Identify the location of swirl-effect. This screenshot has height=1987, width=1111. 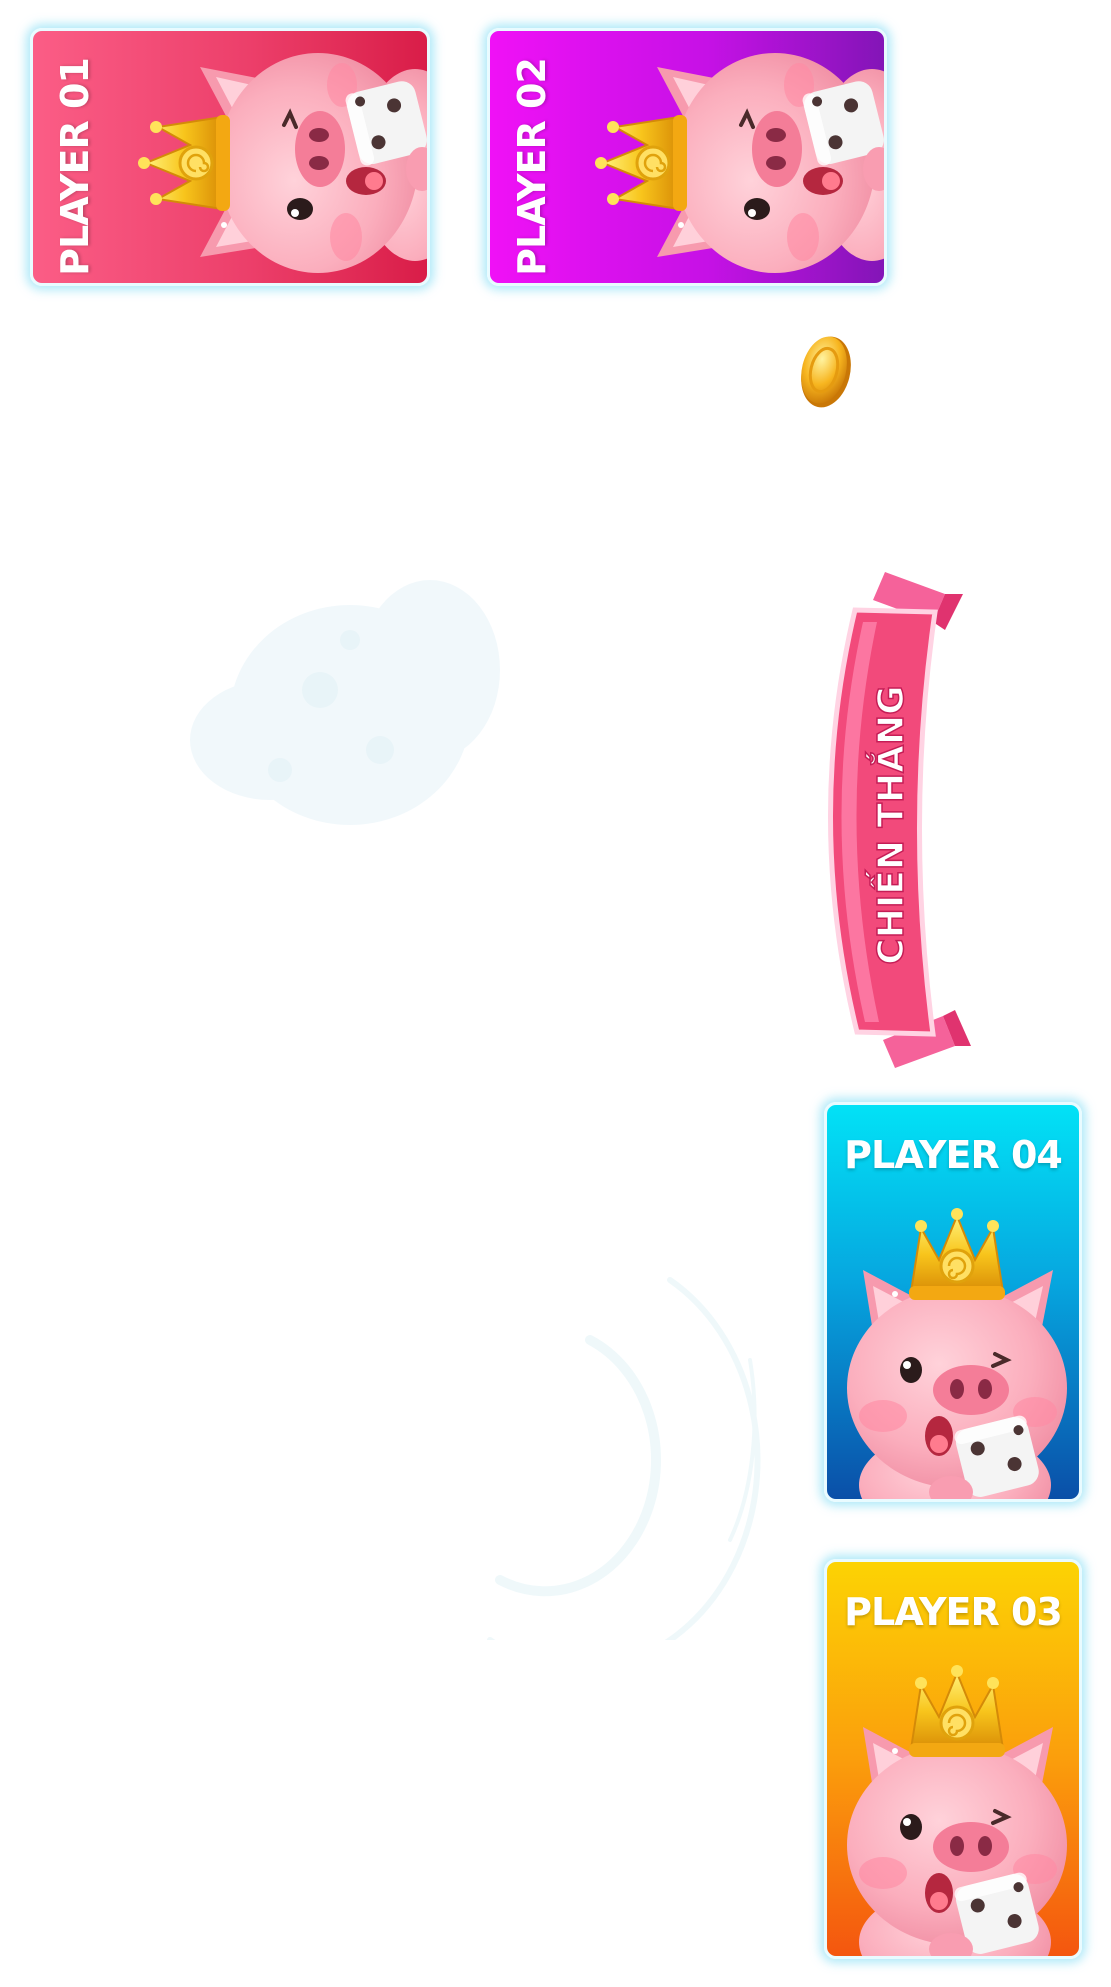
(624, 1458).